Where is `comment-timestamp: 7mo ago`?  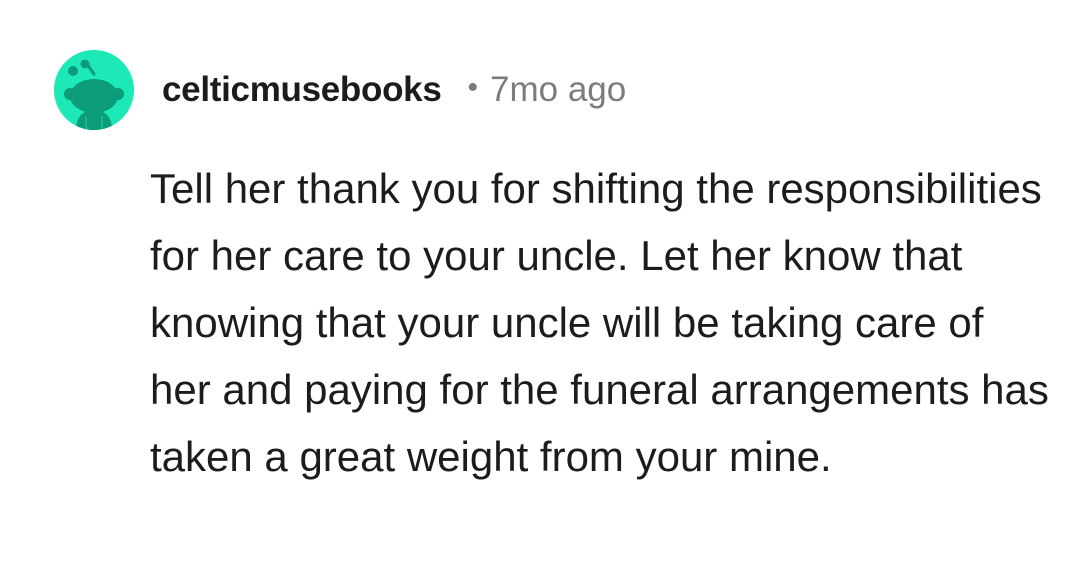
comment-timestamp: 7mo ago is located at coordinates (558, 89).